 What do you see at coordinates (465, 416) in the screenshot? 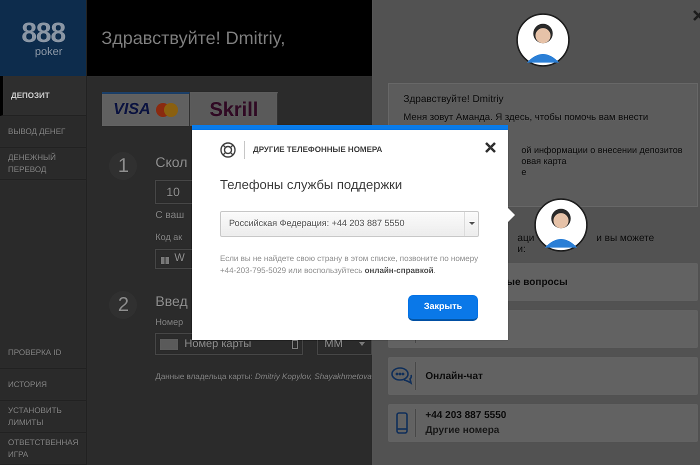
I see `option-title: +44 203 887 5550` at bounding box center [465, 416].